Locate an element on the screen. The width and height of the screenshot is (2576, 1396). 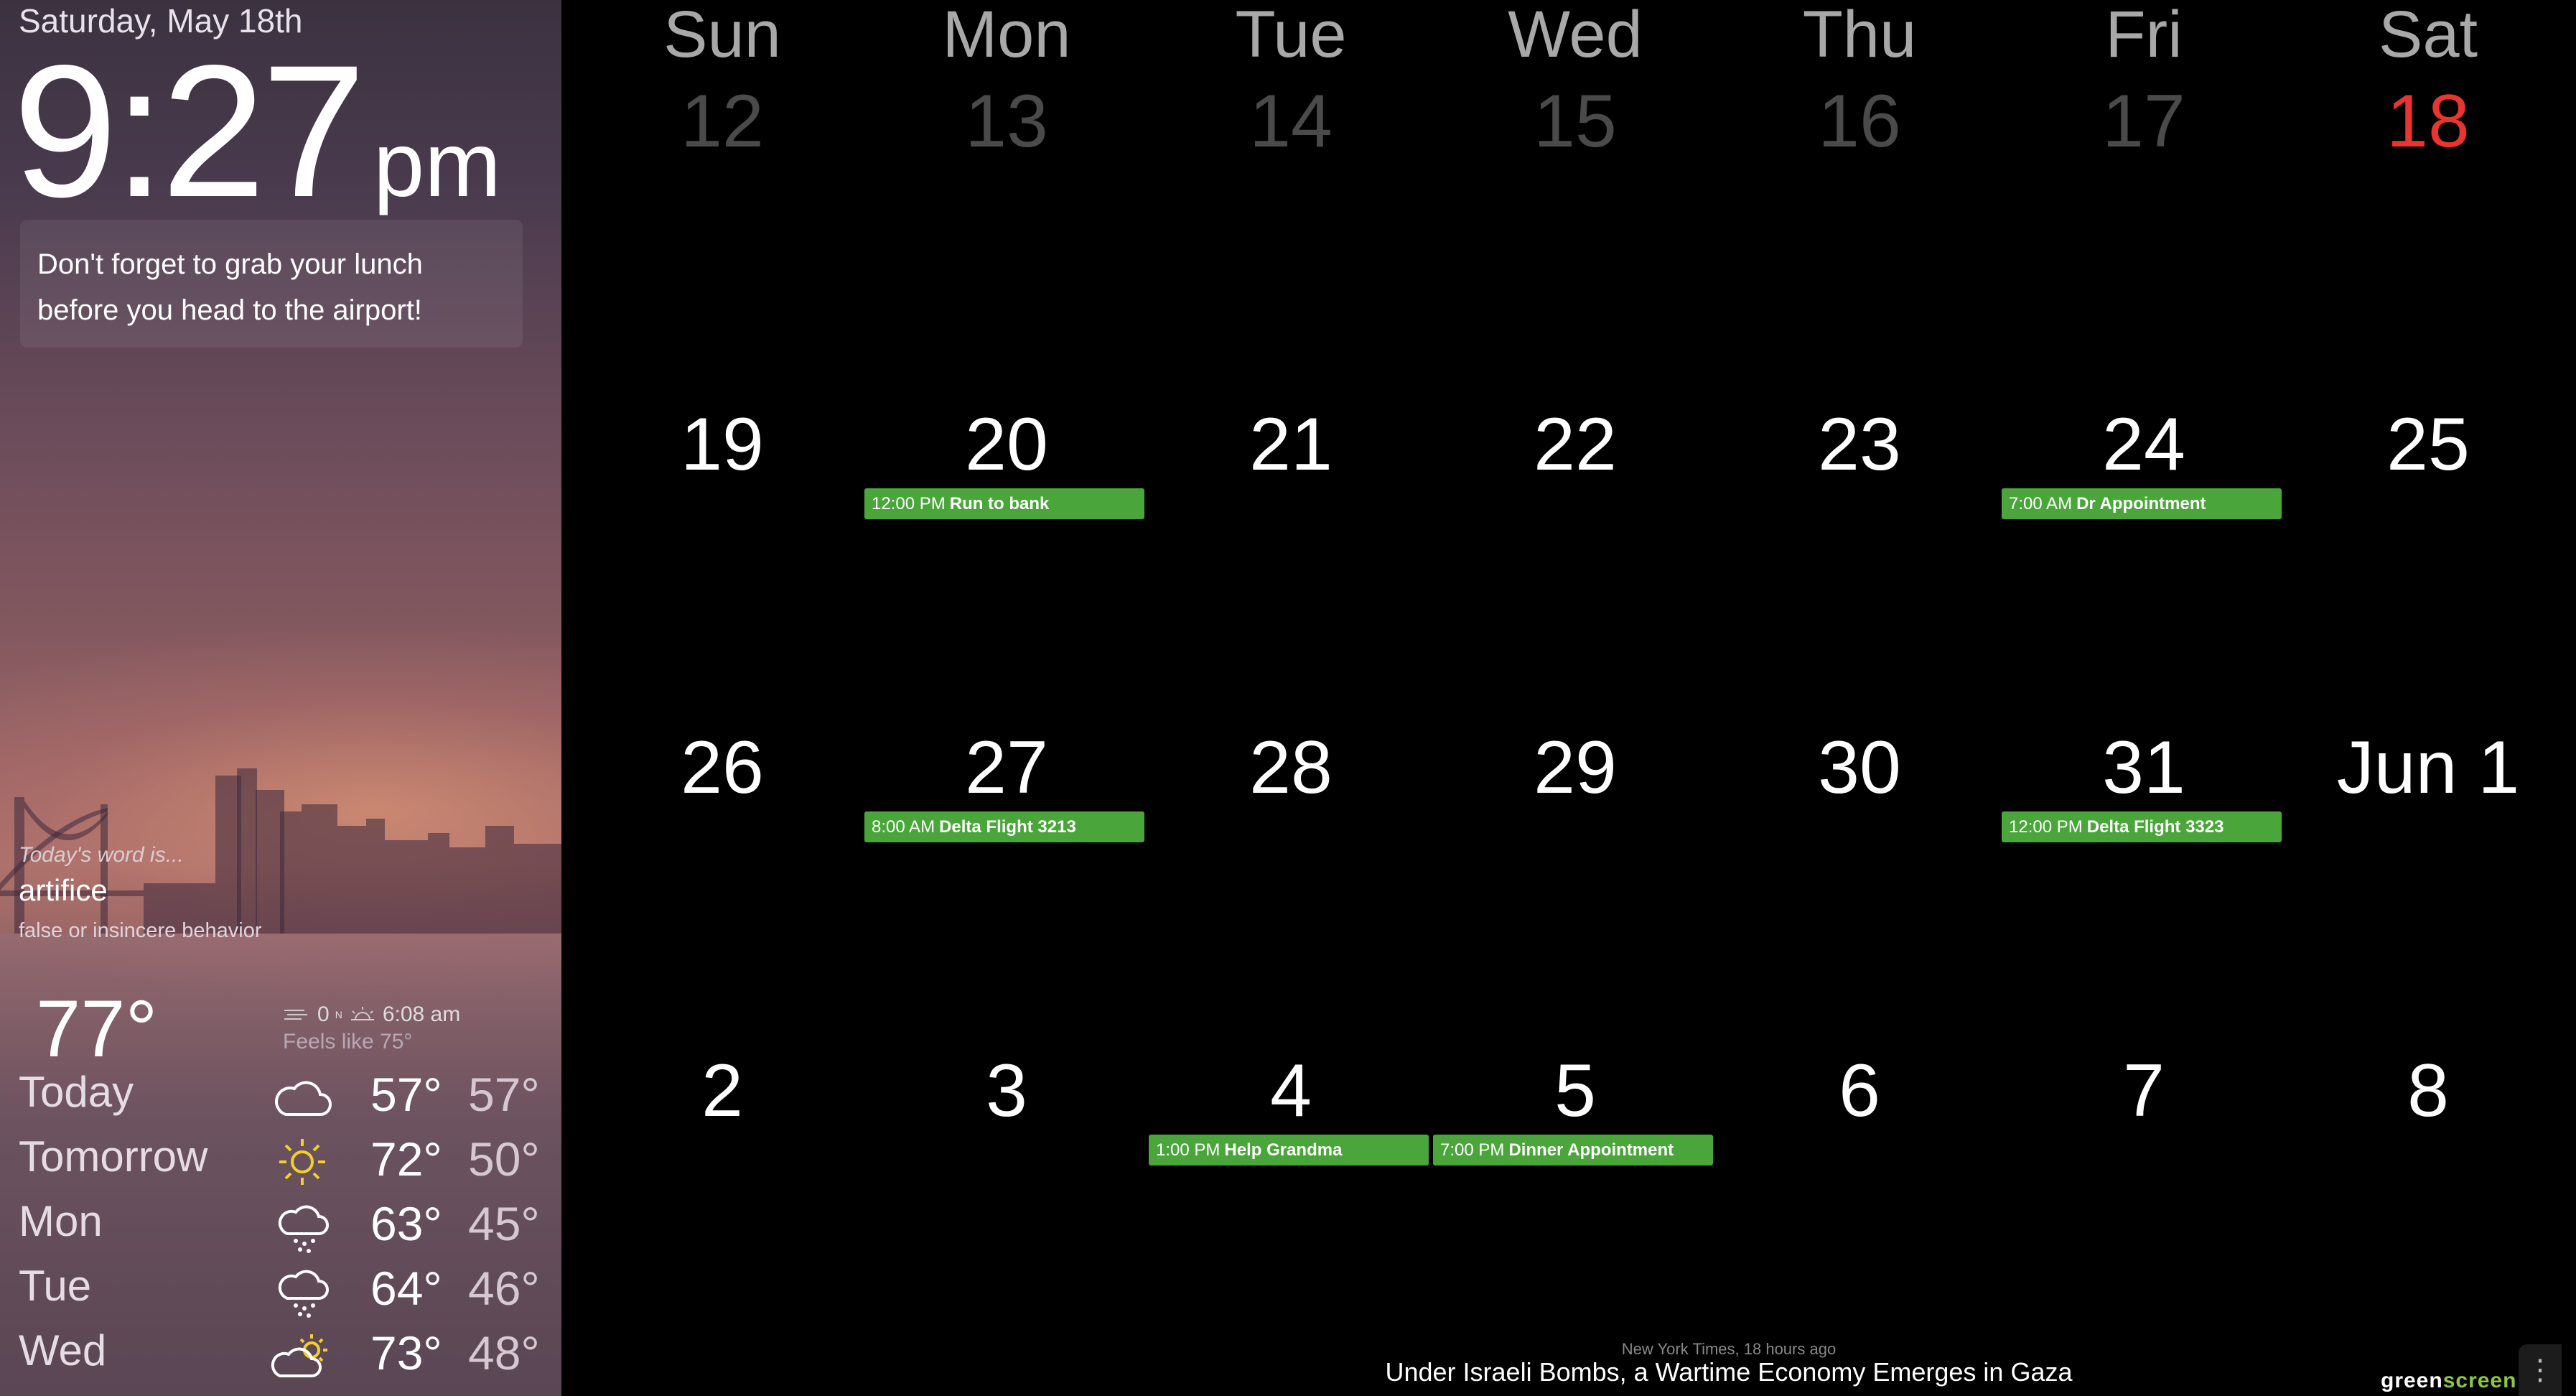
calendar-event: 12:00 PM Delta Flight 3323 is located at coordinates (2142, 826).